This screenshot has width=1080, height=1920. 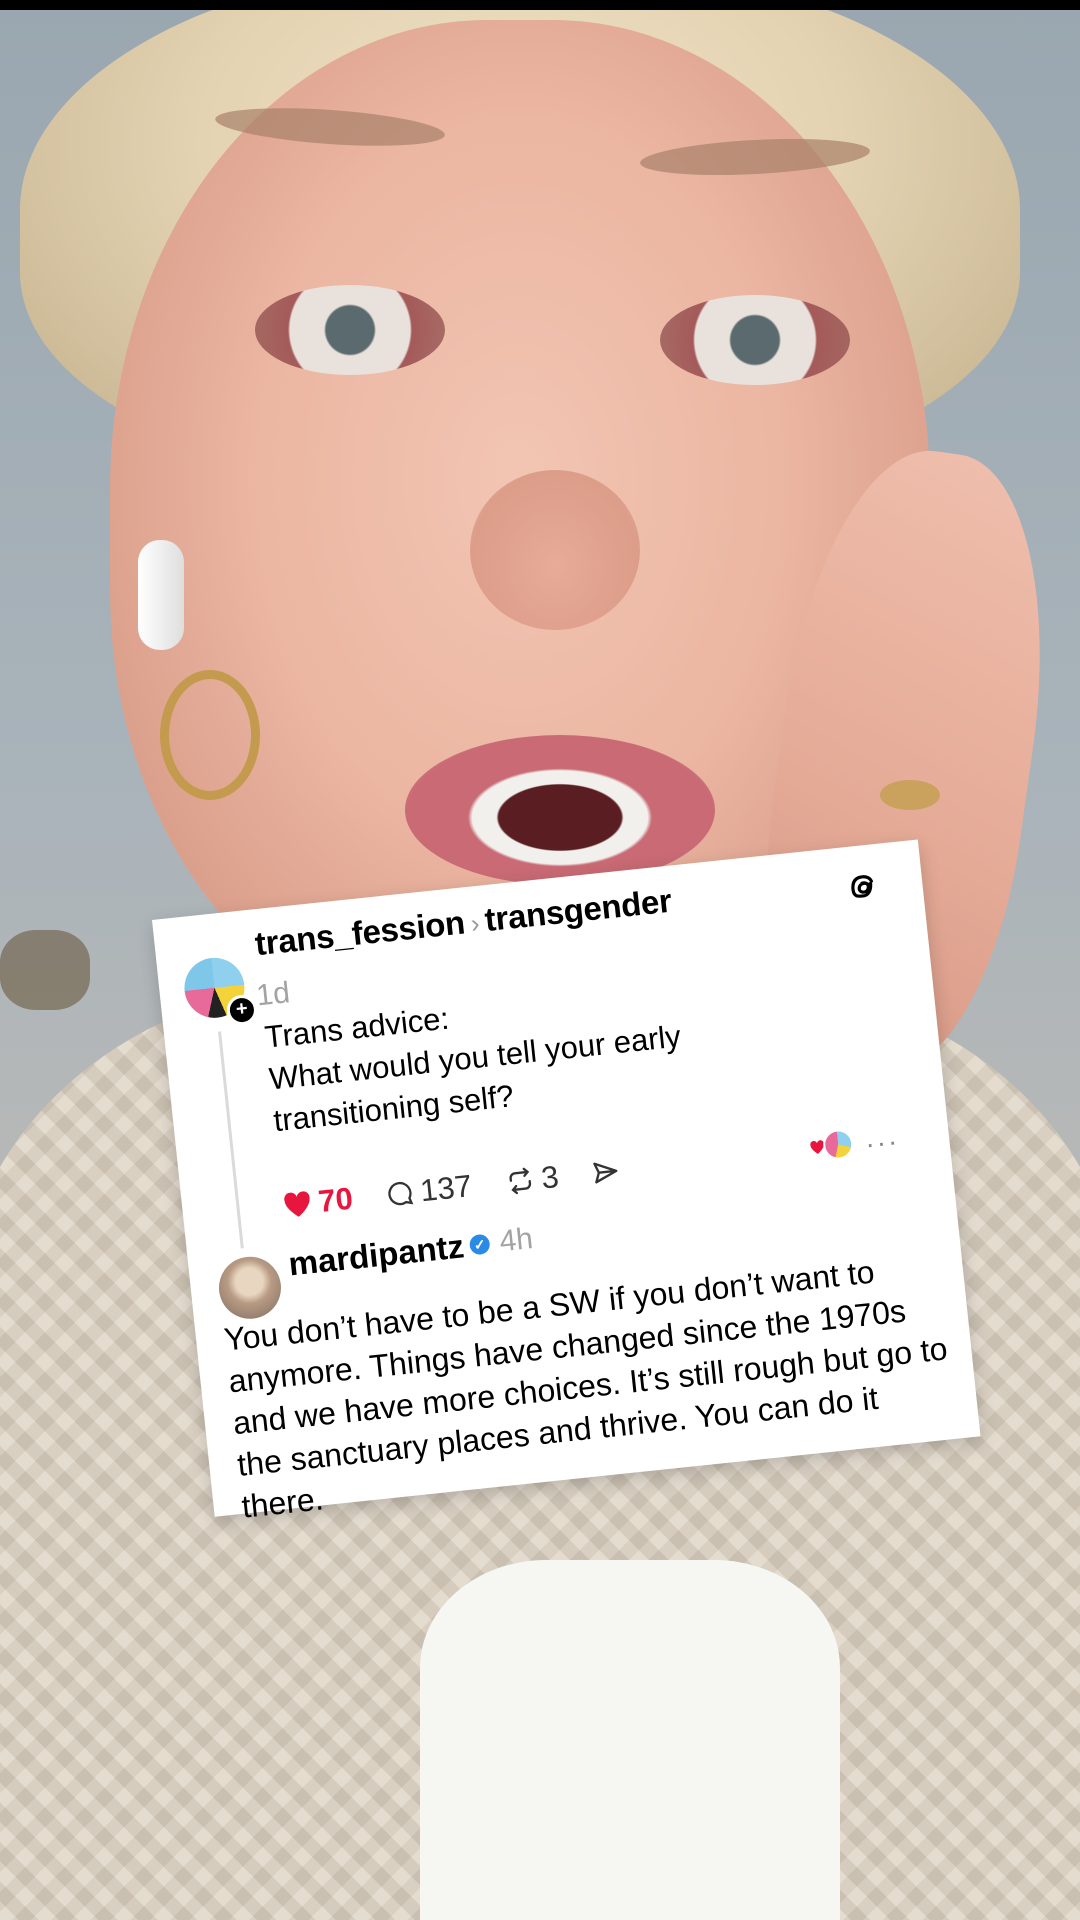 I want to click on reply-username: mardipantz, so click(x=376, y=1255).